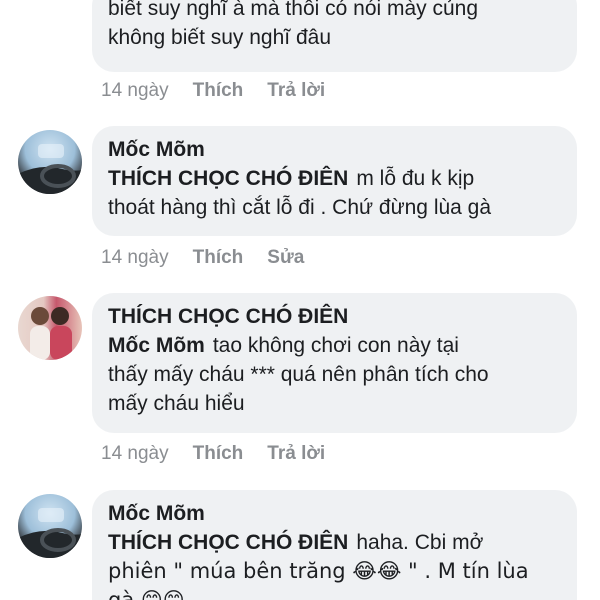 Image resolution: width=600 pixels, height=600 pixels. What do you see at coordinates (285, 258) in the screenshot?
I see `edit-button: Sửa` at bounding box center [285, 258].